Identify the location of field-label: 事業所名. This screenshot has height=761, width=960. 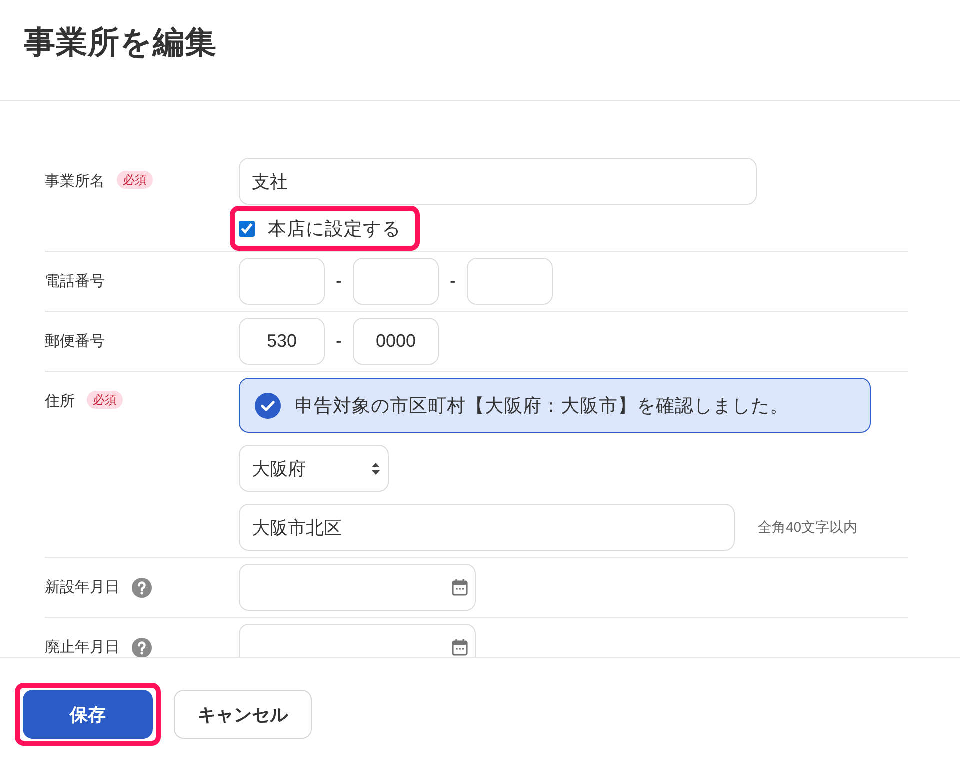
(75, 182).